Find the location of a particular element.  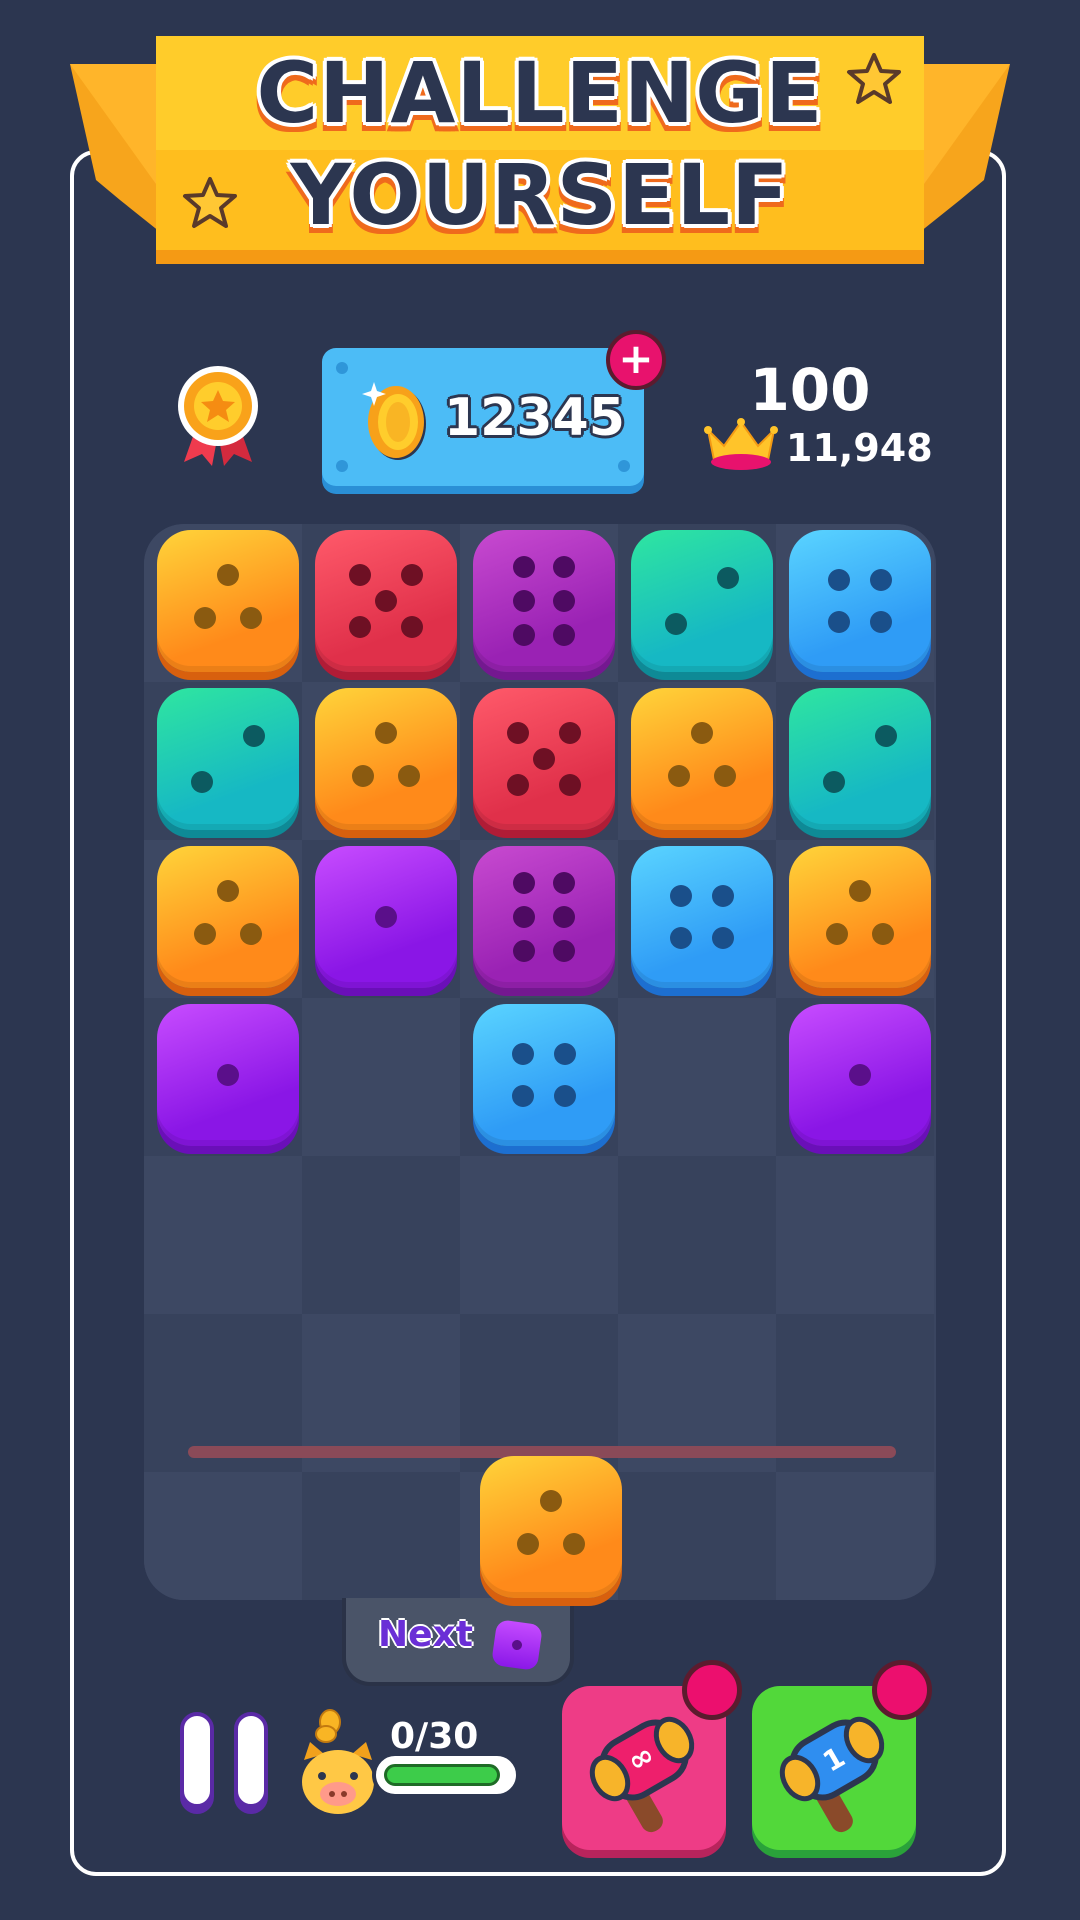

next-label: Next is located at coordinates (425, 1634).